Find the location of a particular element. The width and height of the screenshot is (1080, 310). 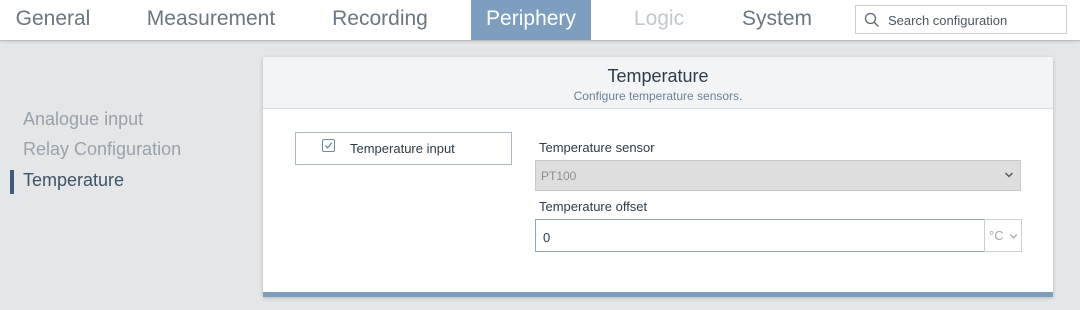

temperature-sensor-value: PT100 is located at coordinates (559, 176).